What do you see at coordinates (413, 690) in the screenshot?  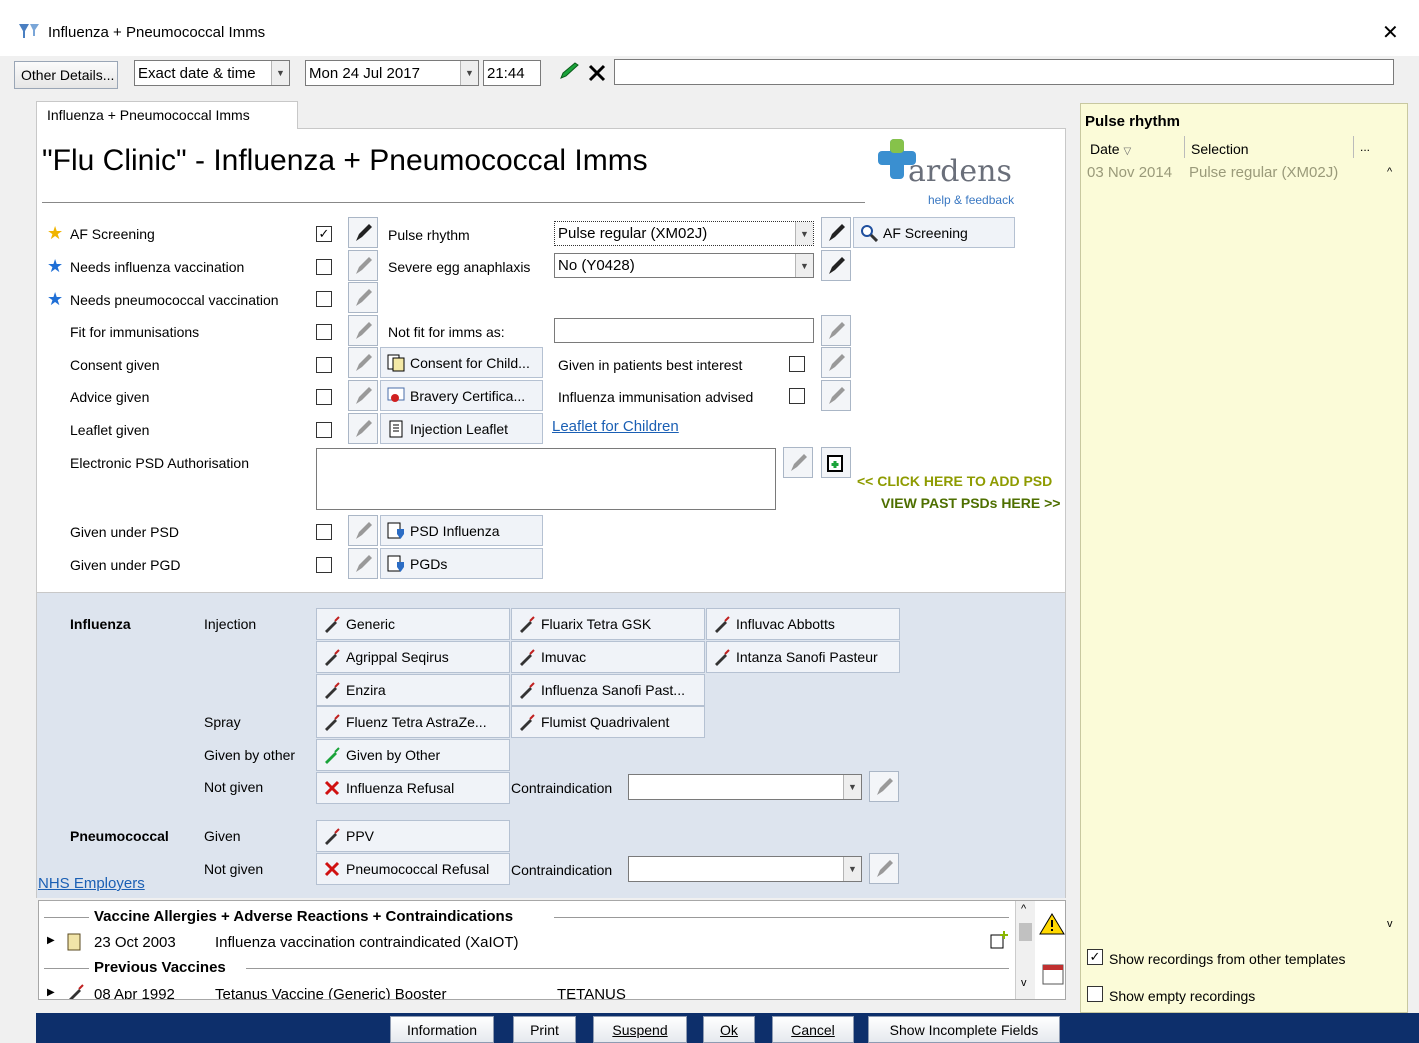 I see `vaccine-enzira-button: Enzira` at bounding box center [413, 690].